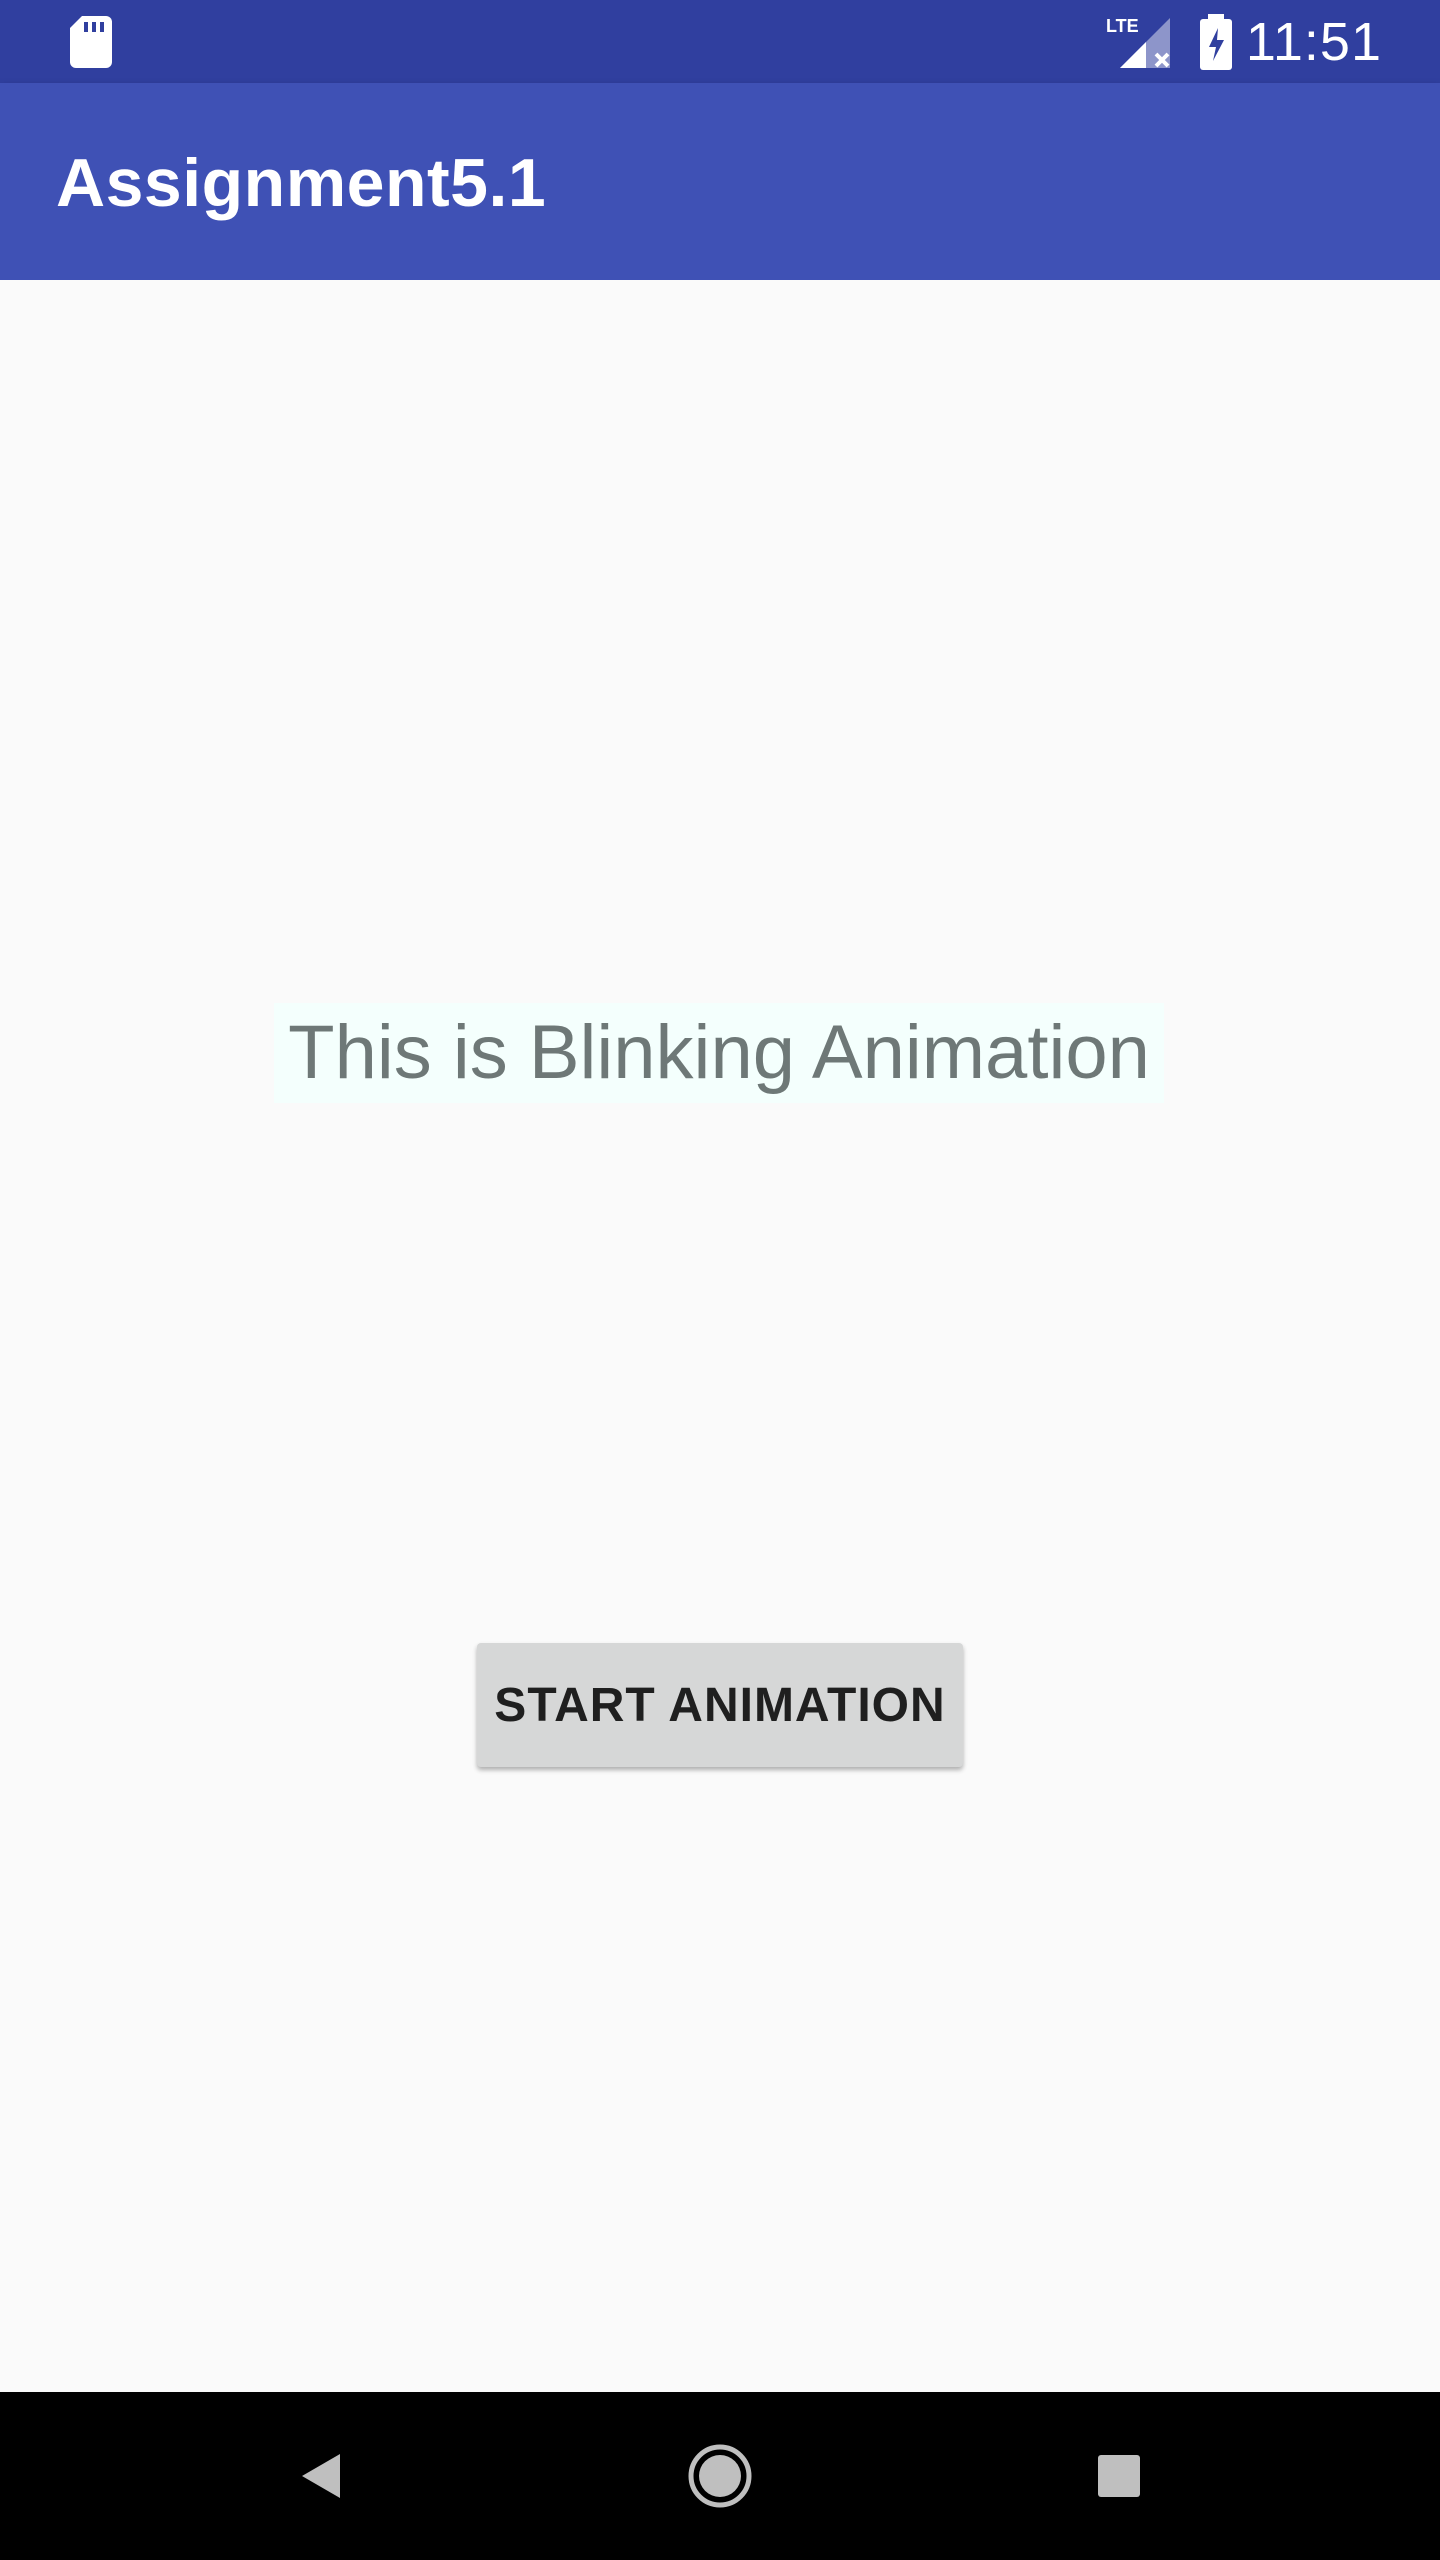 Image resolution: width=1440 pixels, height=2560 pixels. What do you see at coordinates (1138, 42) in the screenshot?
I see `signal-lte-icon: LTE` at bounding box center [1138, 42].